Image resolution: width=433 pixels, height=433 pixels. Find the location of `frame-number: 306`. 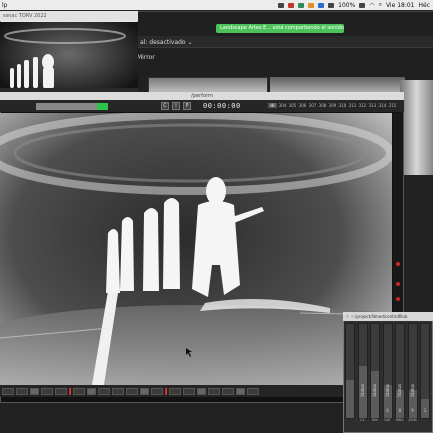

frame-number: 306 is located at coordinates (302, 105).